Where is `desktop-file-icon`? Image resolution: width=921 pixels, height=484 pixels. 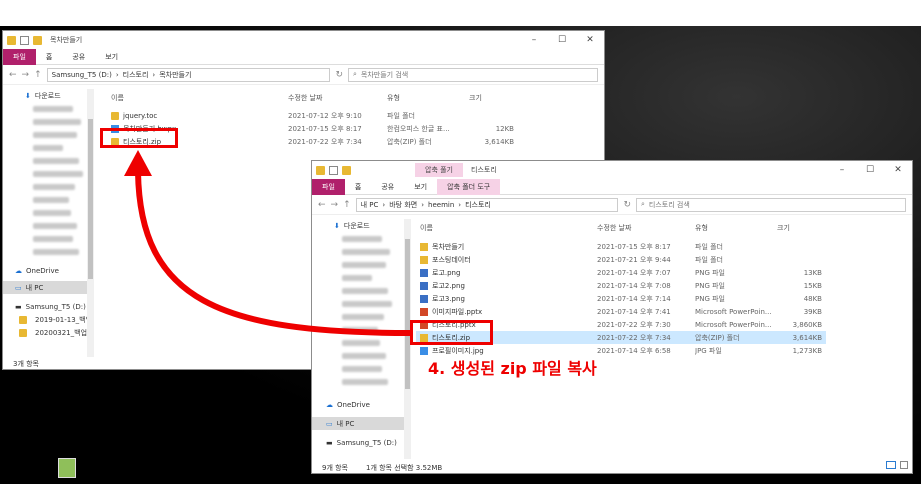
desktop-file-icon is located at coordinates (67, 468).